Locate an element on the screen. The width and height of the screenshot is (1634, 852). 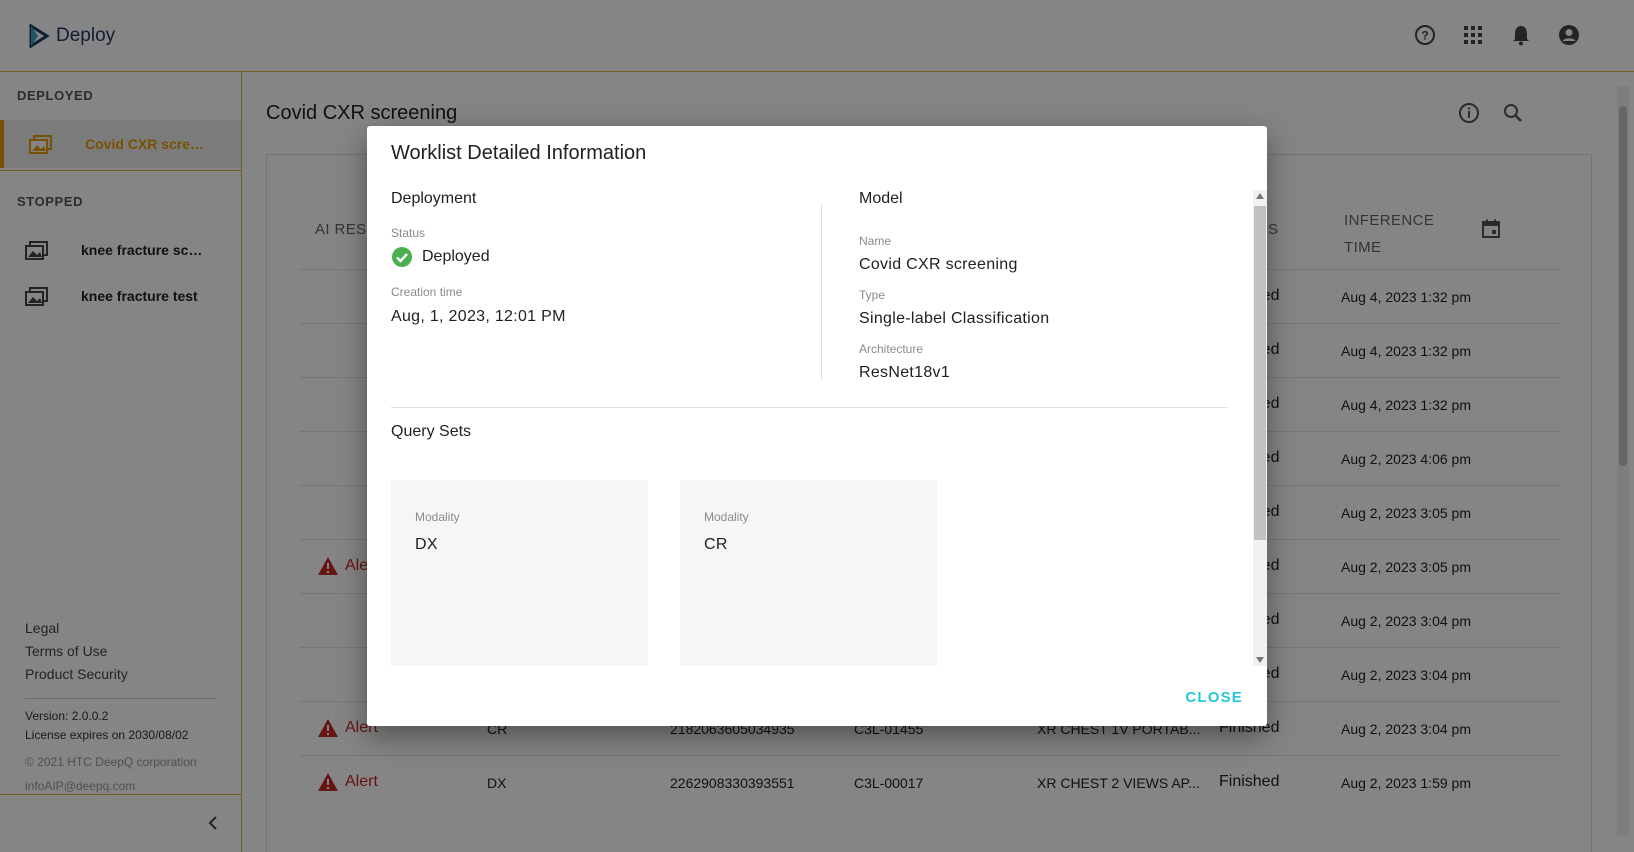
dialog-scroll-thumb is located at coordinates (1260, 373).